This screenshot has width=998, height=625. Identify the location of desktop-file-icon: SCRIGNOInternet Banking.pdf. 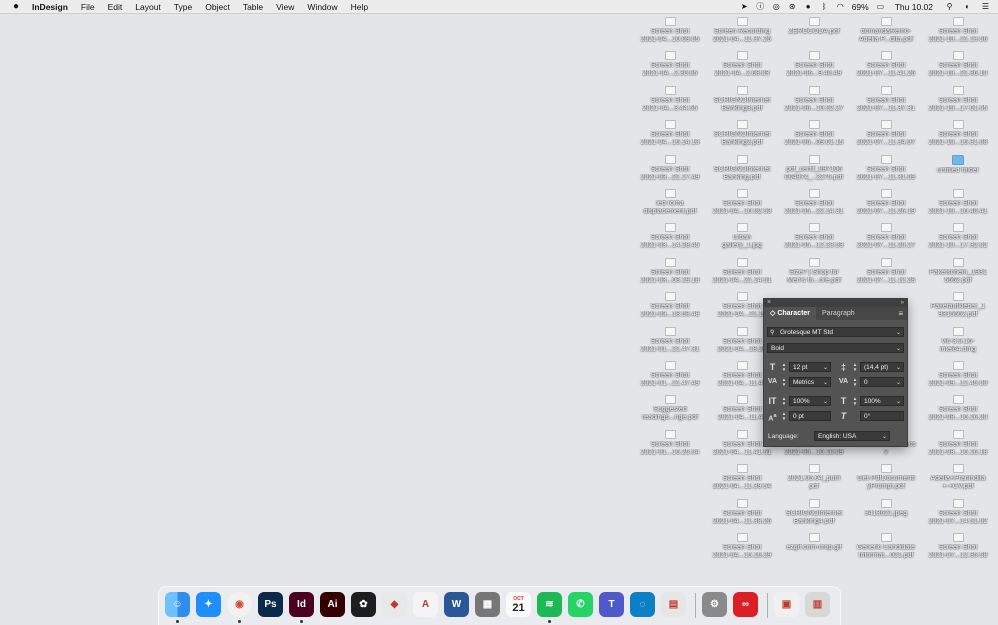
(742, 168).